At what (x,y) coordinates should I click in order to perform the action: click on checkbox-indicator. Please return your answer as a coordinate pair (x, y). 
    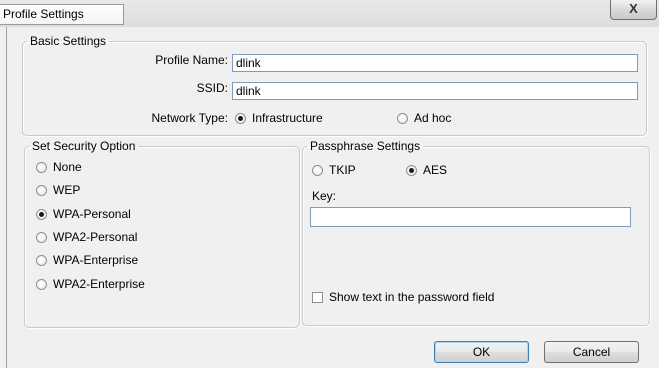
    Looking at the image, I should click on (317, 297).